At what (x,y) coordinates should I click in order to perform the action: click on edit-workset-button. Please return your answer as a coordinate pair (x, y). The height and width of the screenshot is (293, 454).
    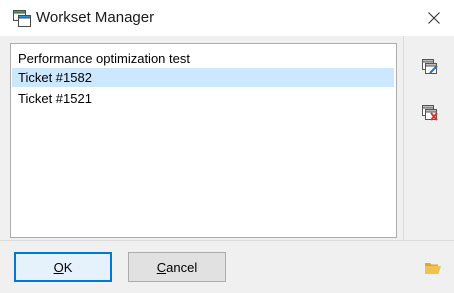
    Looking at the image, I should click on (430, 69).